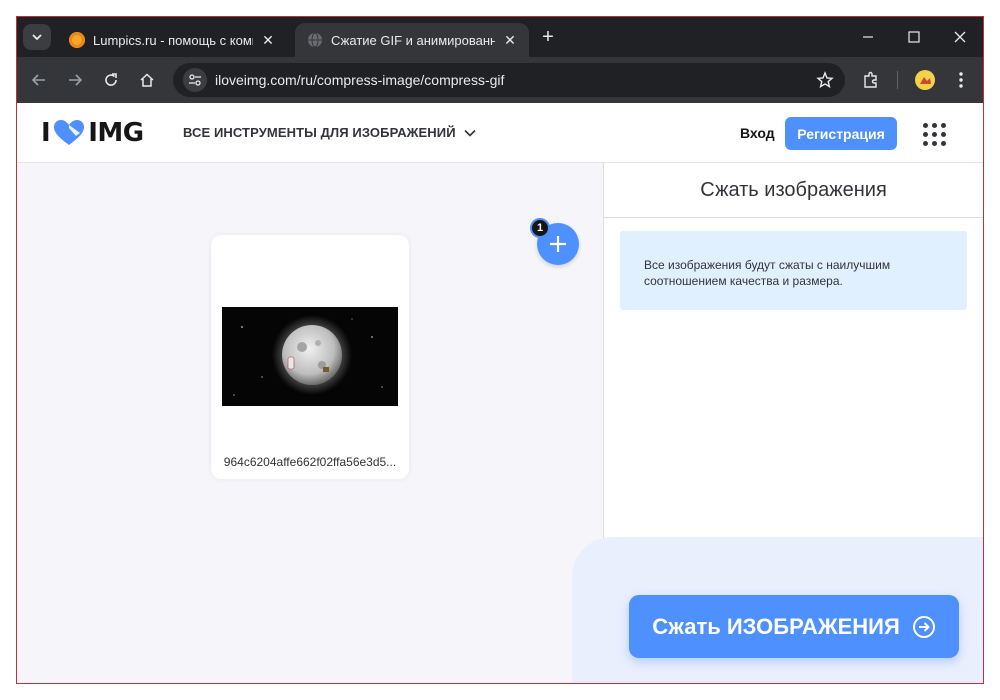 This screenshot has height=700, width=1000. I want to click on tab-title: Lumpics.ru - помощь с компью, so click(173, 40).